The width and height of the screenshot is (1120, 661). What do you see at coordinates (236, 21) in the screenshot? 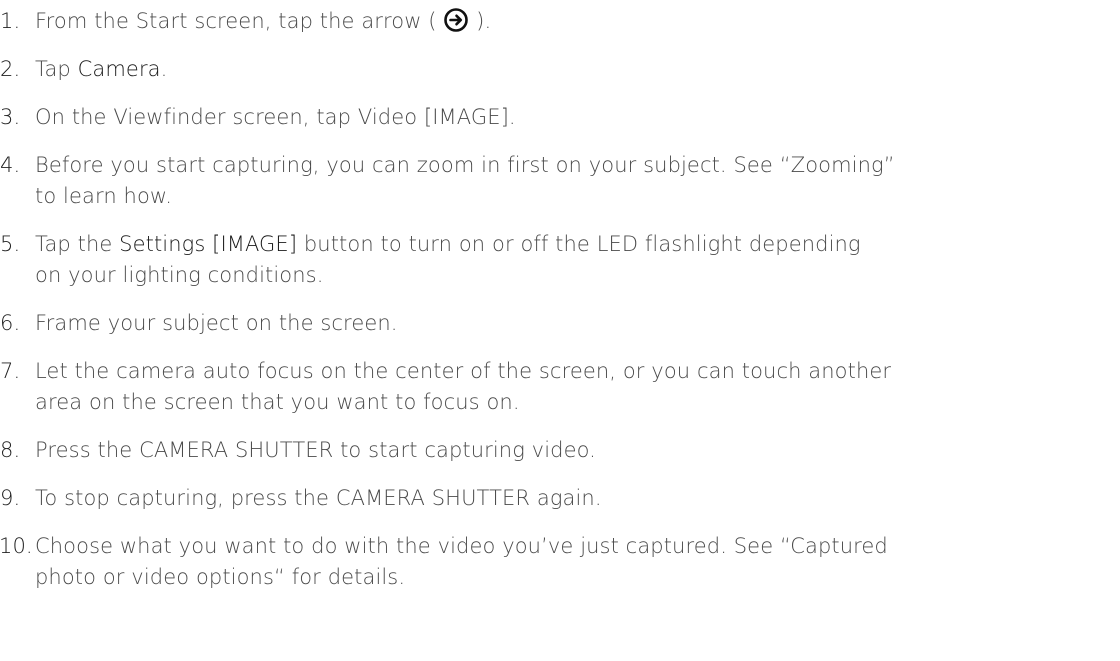
I see `step-text: From the Start screen, tap the arrow (` at bounding box center [236, 21].